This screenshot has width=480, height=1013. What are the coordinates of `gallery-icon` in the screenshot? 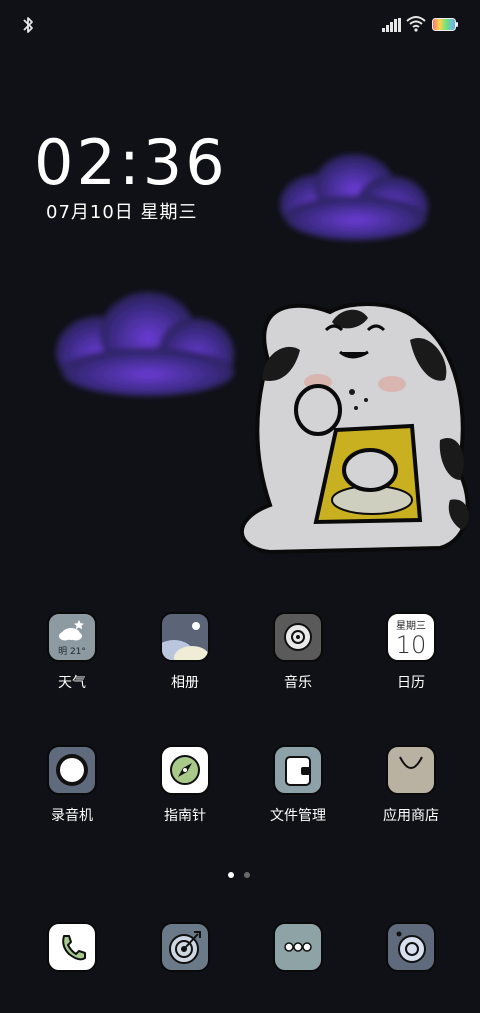 It's located at (185, 637).